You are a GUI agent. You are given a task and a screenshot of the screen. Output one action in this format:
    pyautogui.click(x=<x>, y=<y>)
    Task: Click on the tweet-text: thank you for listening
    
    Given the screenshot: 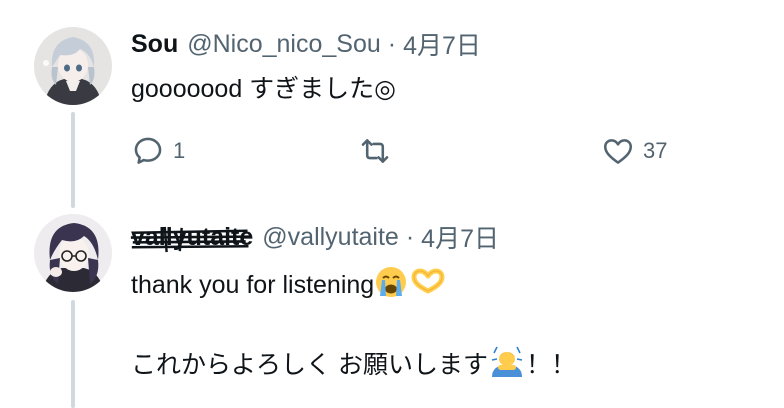 What is the action you would take?
    pyautogui.click(x=253, y=285)
    